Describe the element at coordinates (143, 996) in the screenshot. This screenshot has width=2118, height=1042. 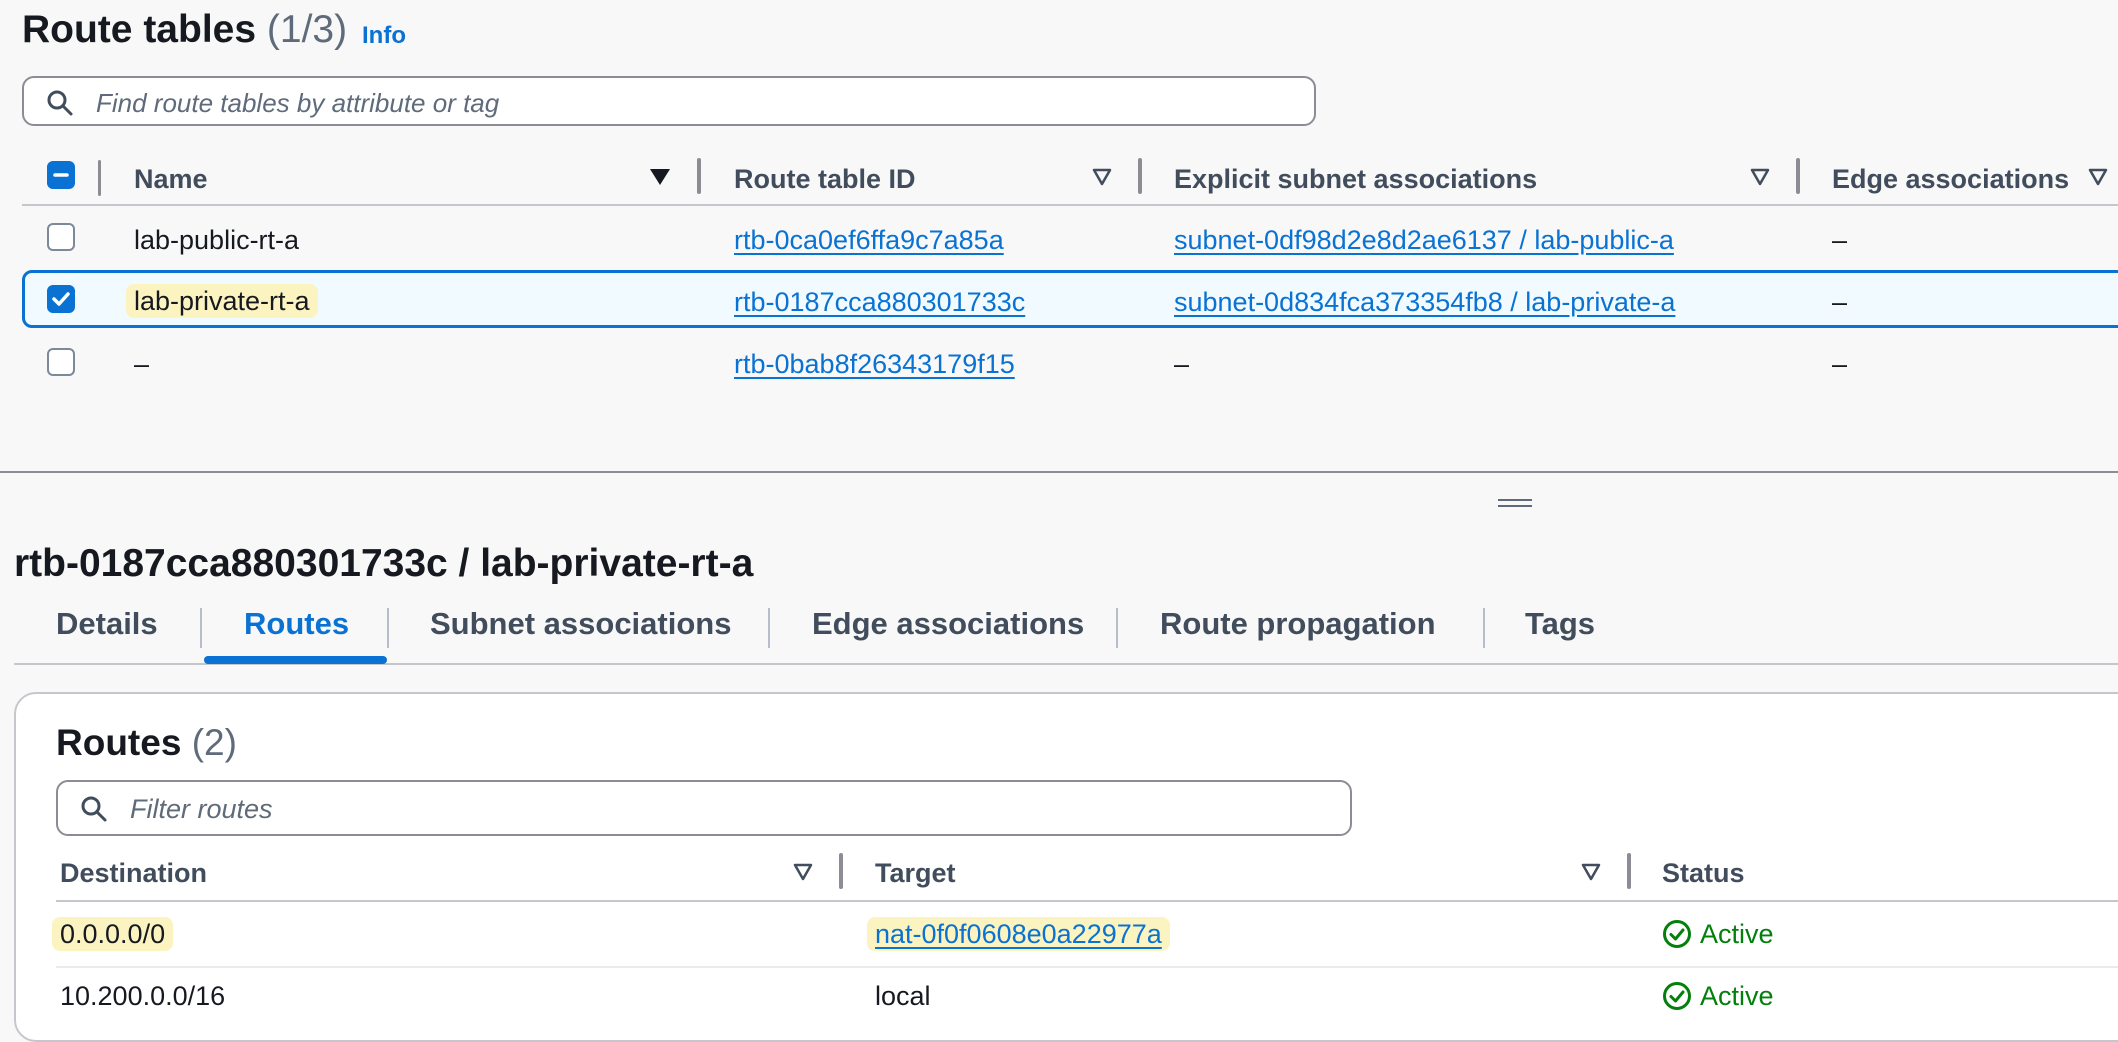
I see `route-destination: 10.200.0.0/16` at that location.